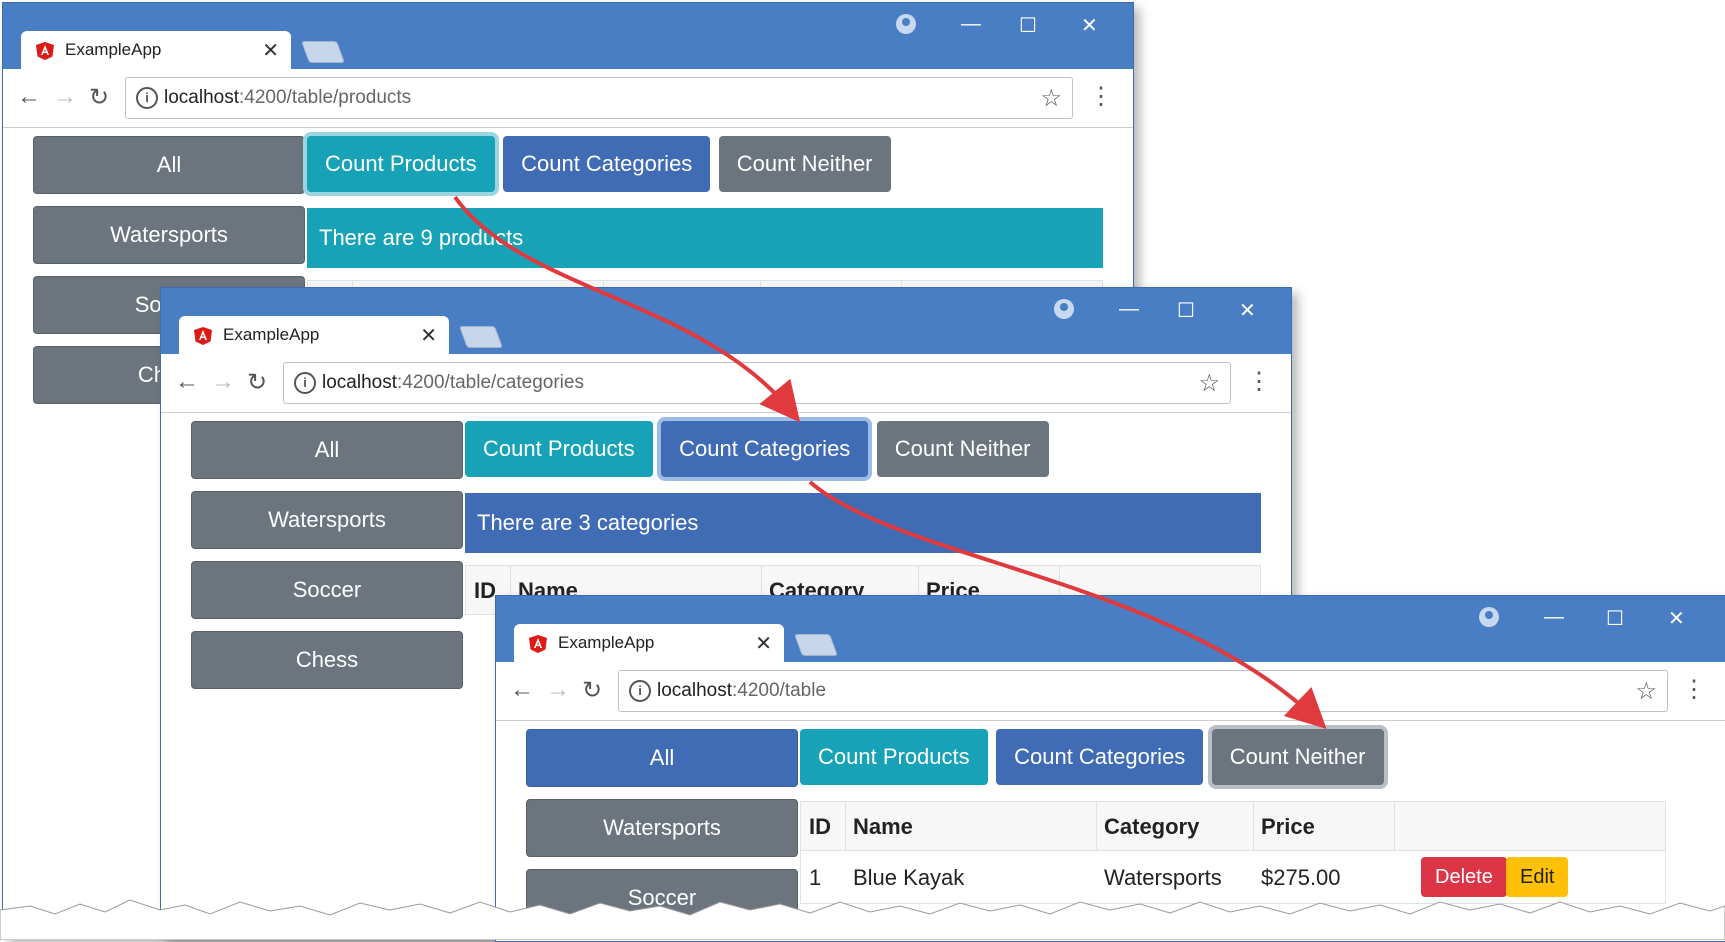  I want to click on category-sidebar: All Watersports Soccer Chess, so click(327, 561).